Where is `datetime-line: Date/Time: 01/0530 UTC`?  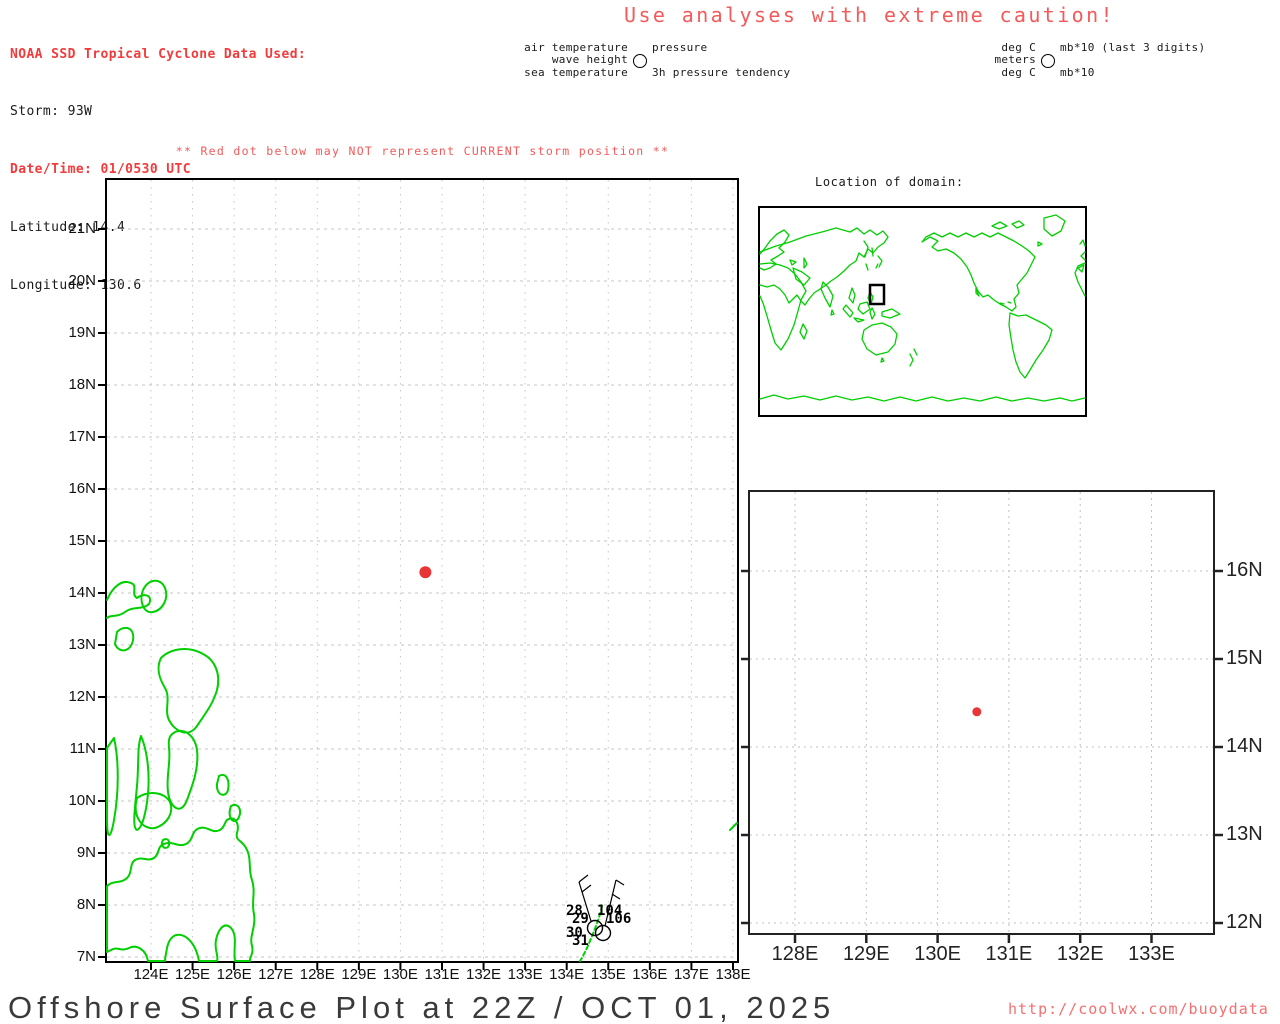
datetime-line: Date/Time: 01/0530 UTC is located at coordinates (100, 170).